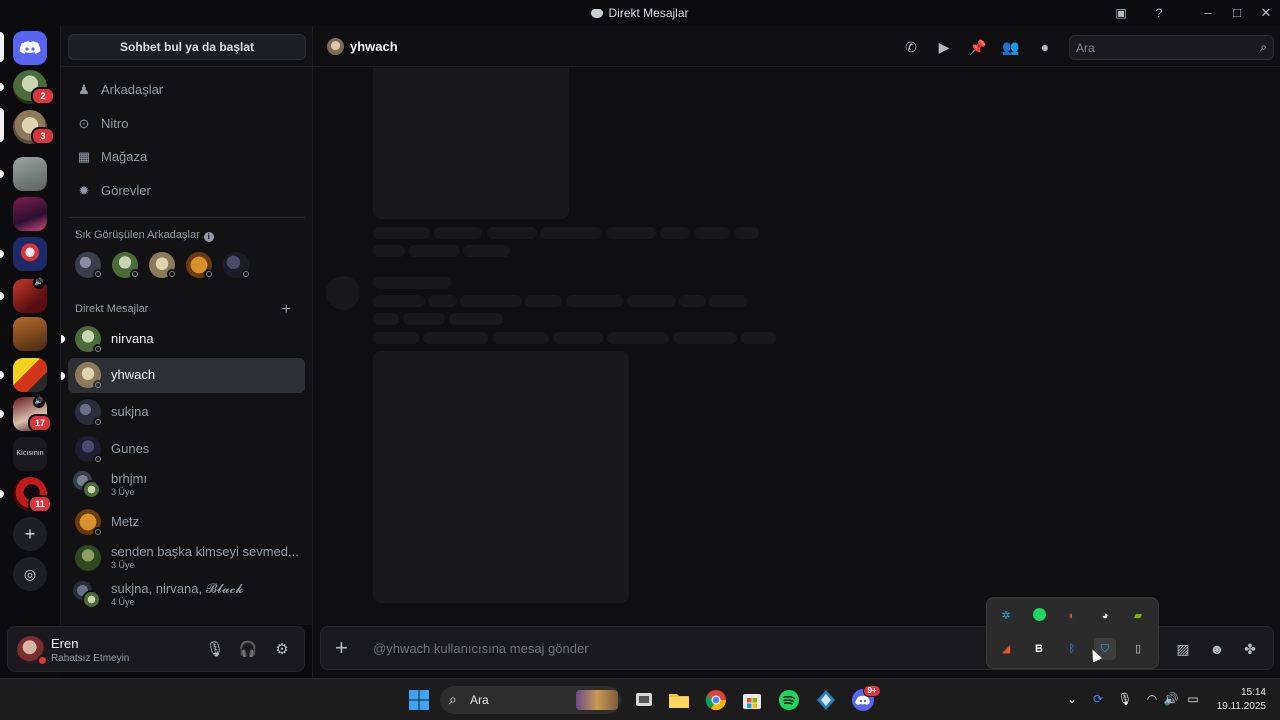  Describe the element at coordinates (1217, 649) in the screenshot. I see `emoji-icon: ☻` at that location.